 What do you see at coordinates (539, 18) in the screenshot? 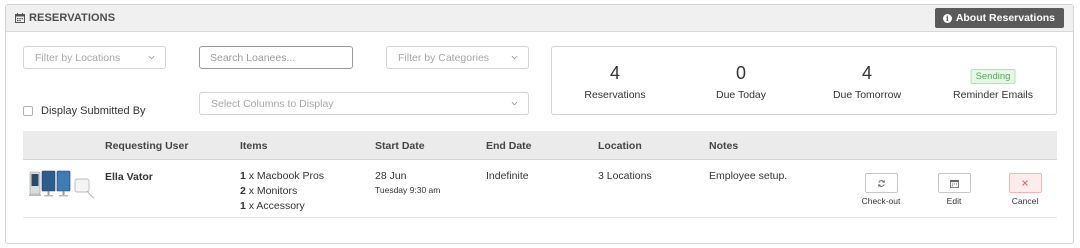
I see `panel-header: RESERVATIONS i About Reservations` at bounding box center [539, 18].